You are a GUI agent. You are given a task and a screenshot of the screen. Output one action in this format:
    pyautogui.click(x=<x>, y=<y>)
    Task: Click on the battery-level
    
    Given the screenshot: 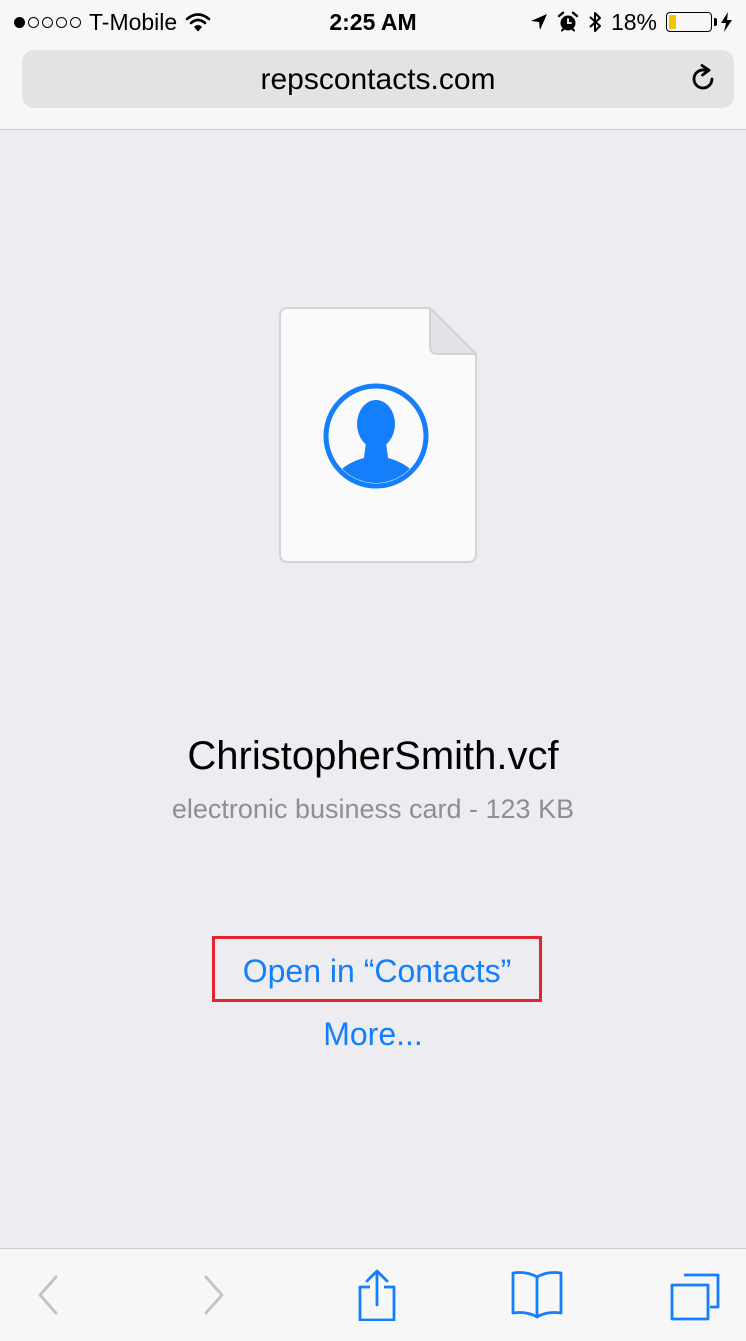 What is the action you would take?
    pyautogui.click(x=673, y=22)
    